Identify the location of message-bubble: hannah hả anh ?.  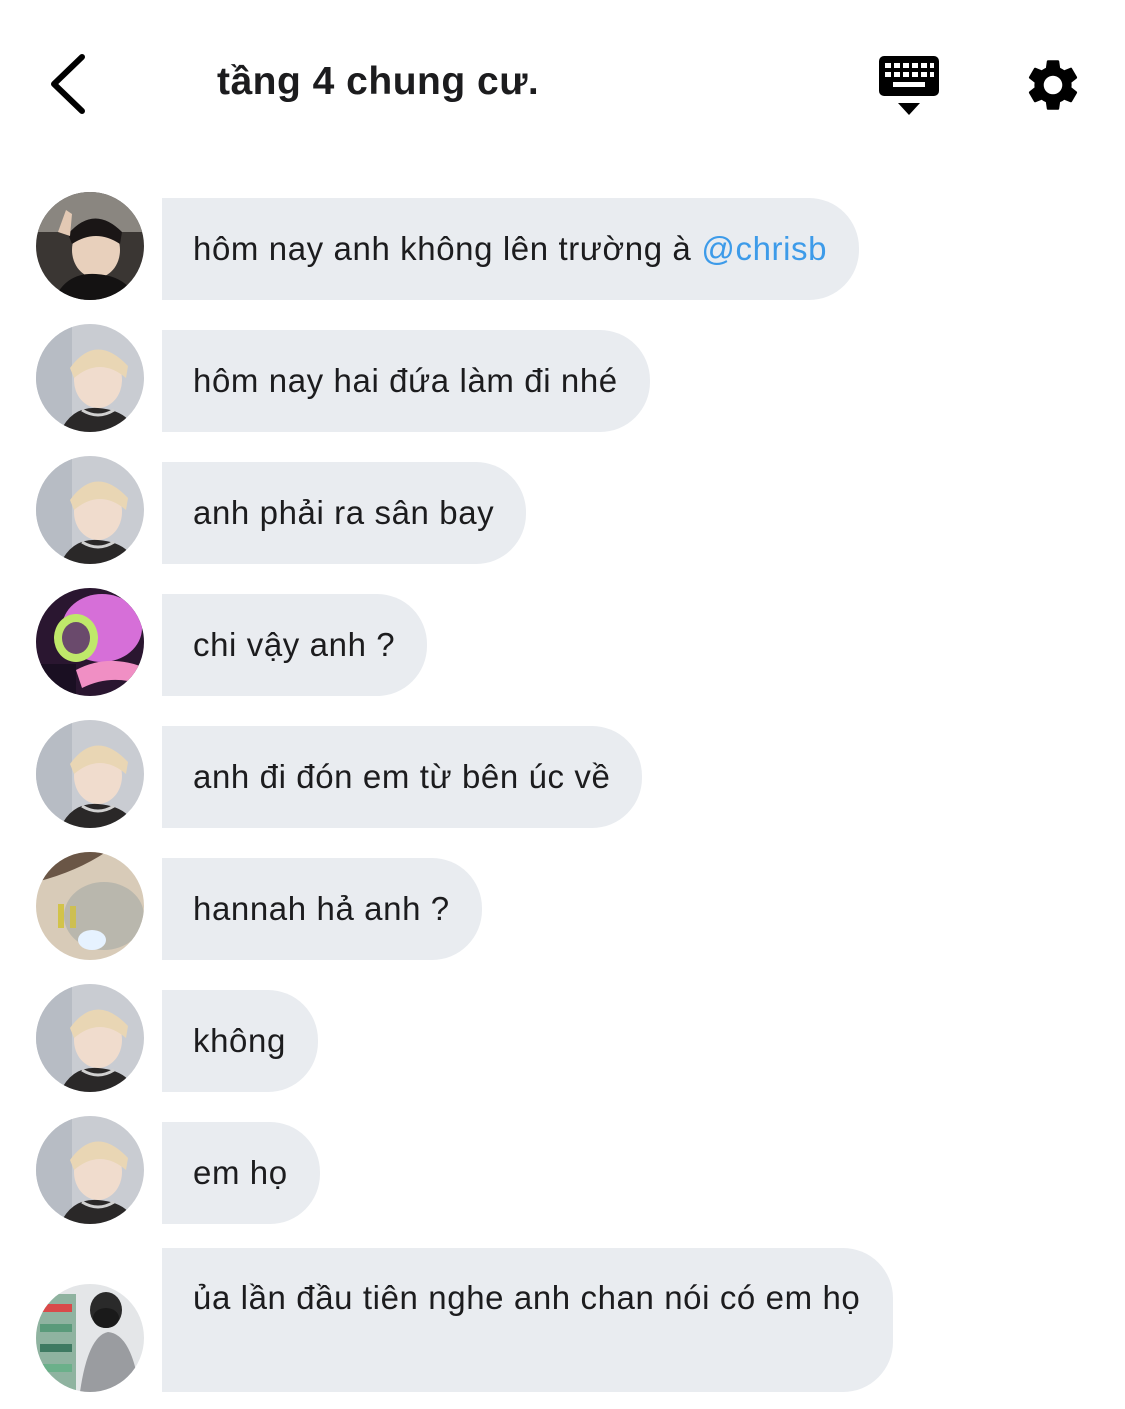
(322, 909).